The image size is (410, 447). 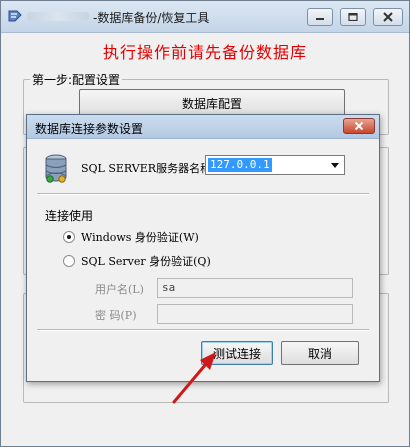 What do you see at coordinates (69, 237) in the screenshot?
I see `radio-checked-icon` at bounding box center [69, 237].